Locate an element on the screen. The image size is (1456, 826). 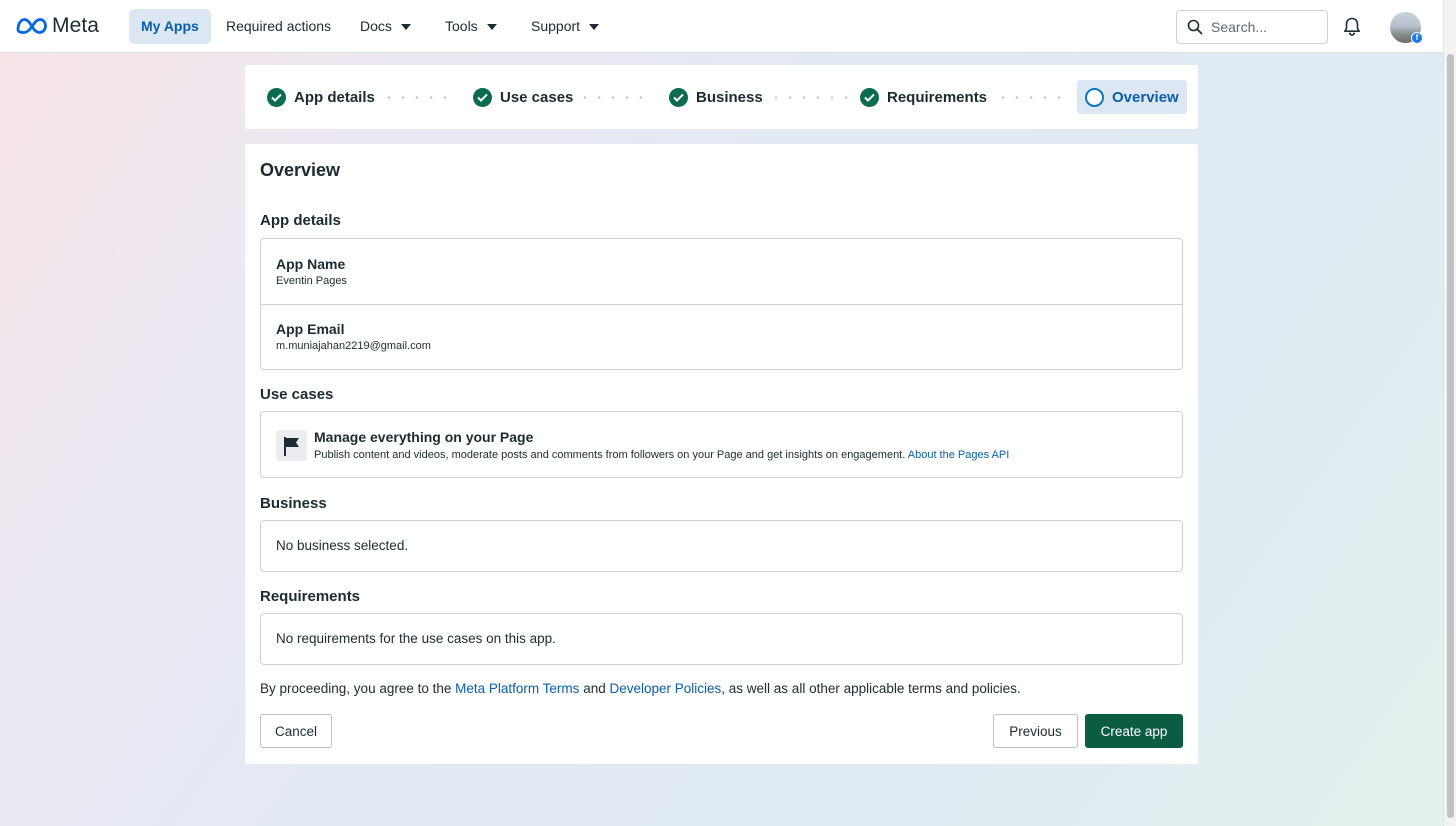
nav-support-label: Support is located at coordinates (556, 26).